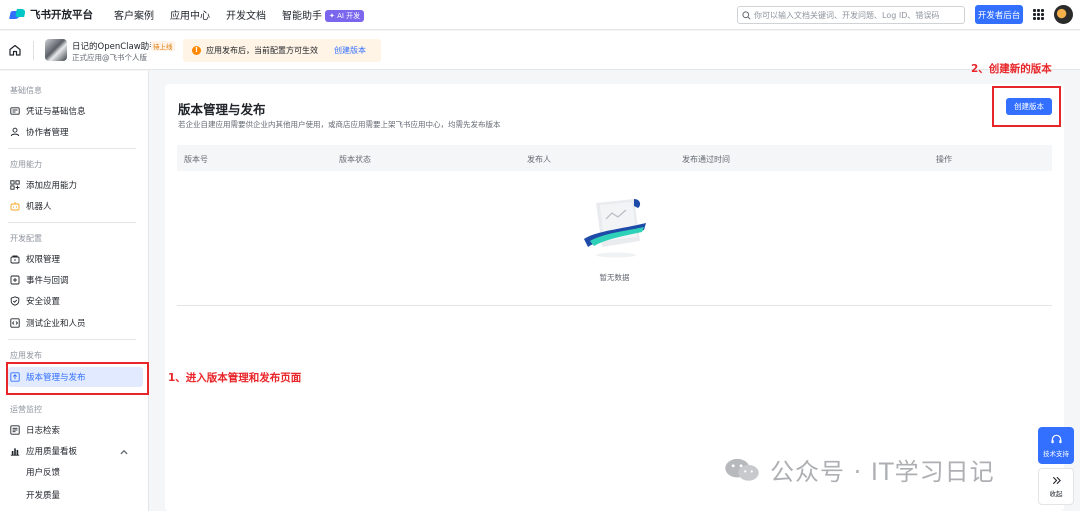  Describe the element at coordinates (134, 14) in the screenshot. I see `nav-customer-cases: 客户案例` at that location.